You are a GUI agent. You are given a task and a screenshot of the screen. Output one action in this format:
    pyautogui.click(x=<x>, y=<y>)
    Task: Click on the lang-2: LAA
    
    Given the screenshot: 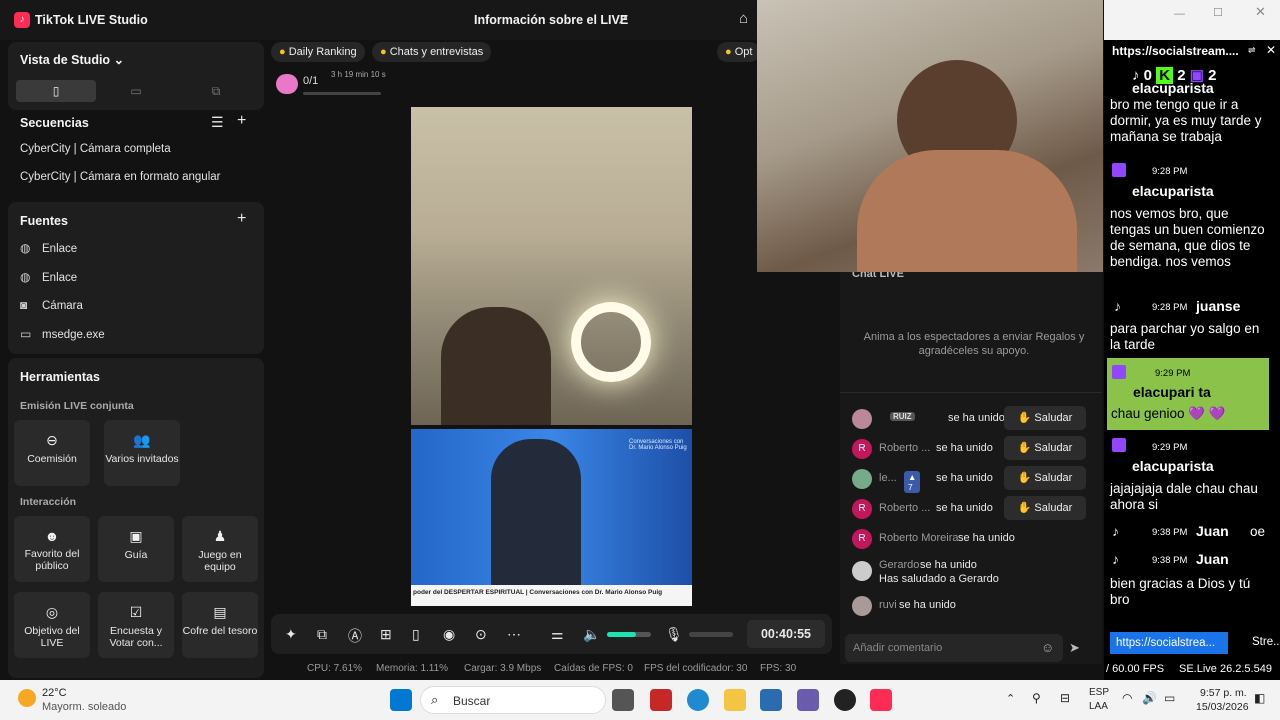 What is the action you would take?
    pyautogui.click(x=1098, y=706)
    